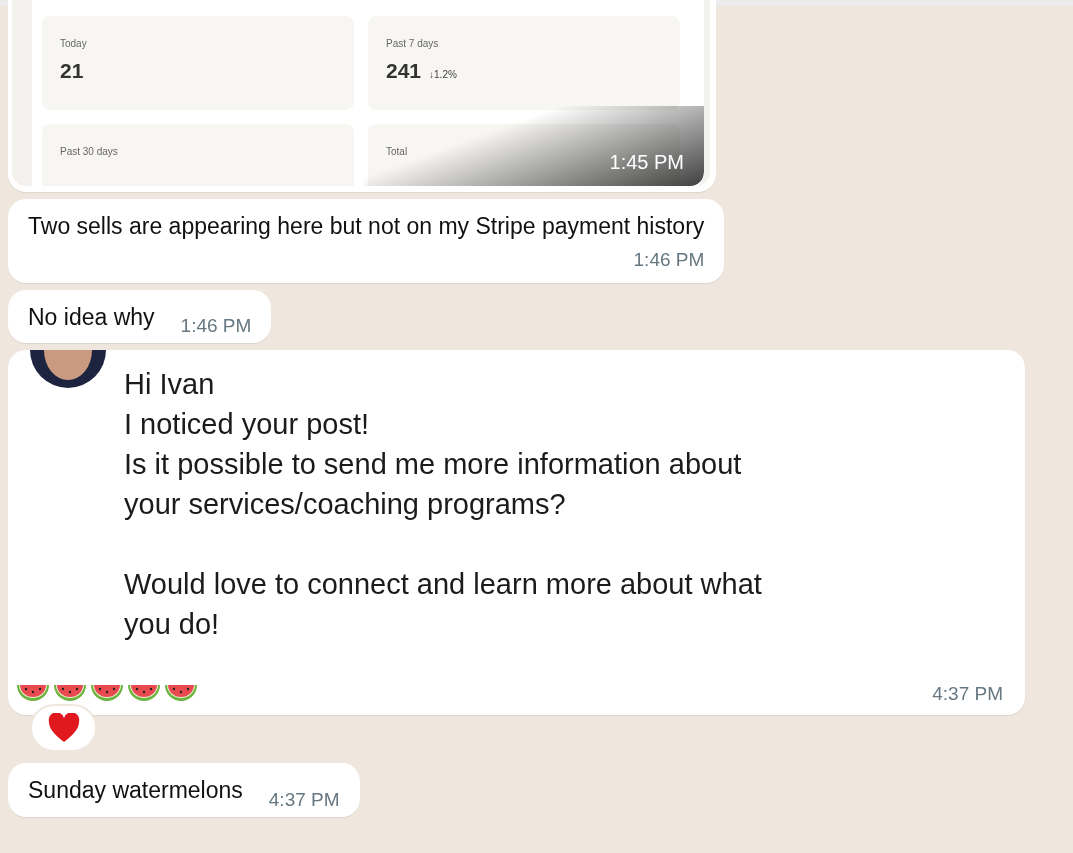 The width and height of the screenshot is (1073, 853). What do you see at coordinates (63, 728) in the screenshot?
I see `heart-icon` at bounding box center [63, 728].